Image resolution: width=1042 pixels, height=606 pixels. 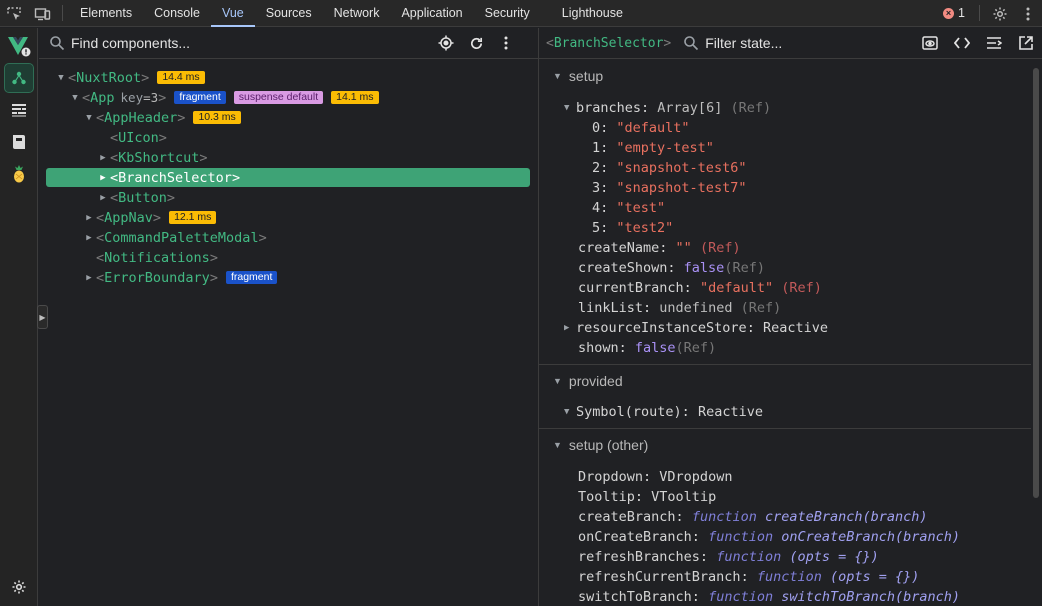 I want to click on tree-node-commandpalettemodal: ▶ < CommandPaletteModal >, so click(x=288, y=237).